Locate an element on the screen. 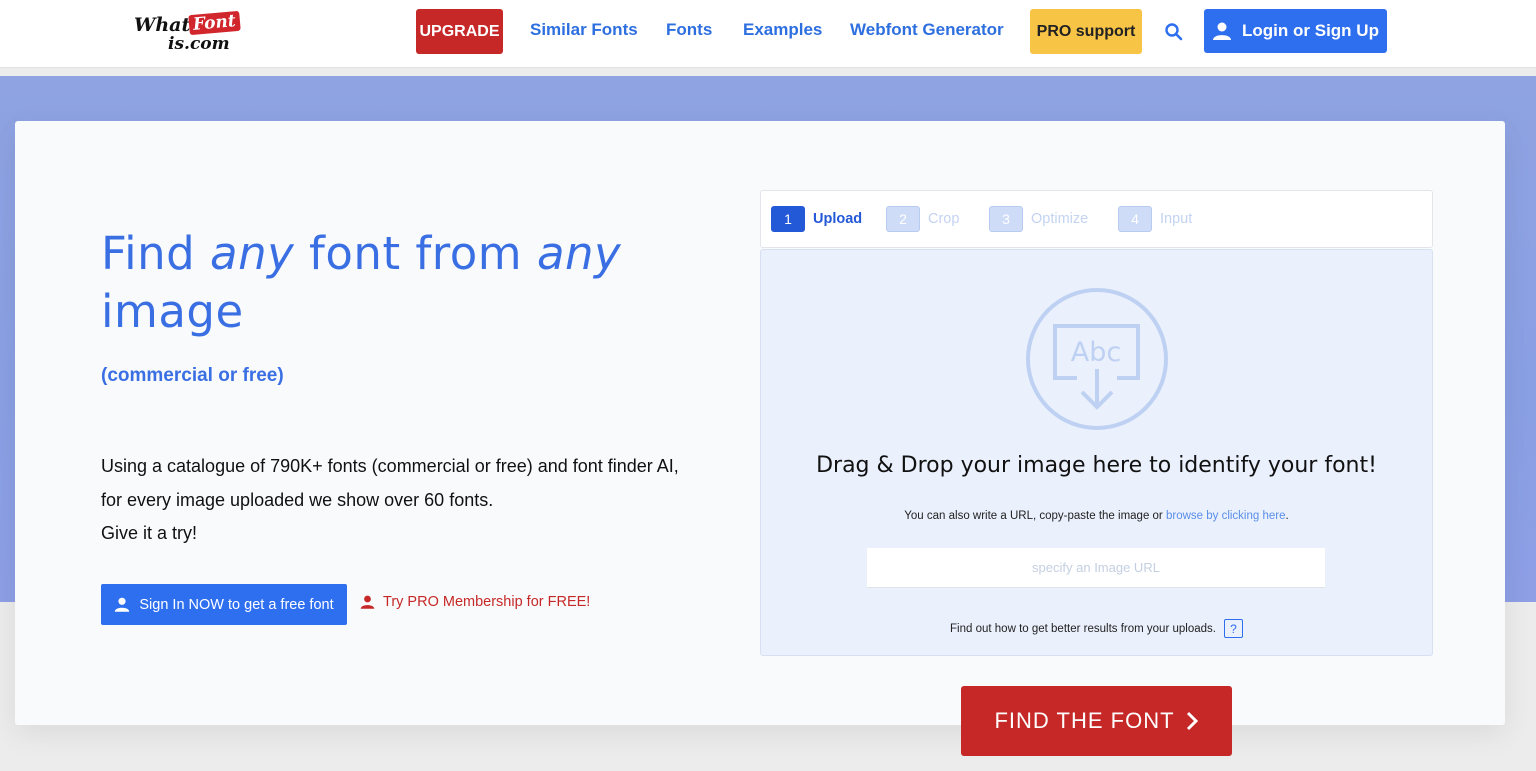  step-number: 1 is located at coordinates (788, 219).